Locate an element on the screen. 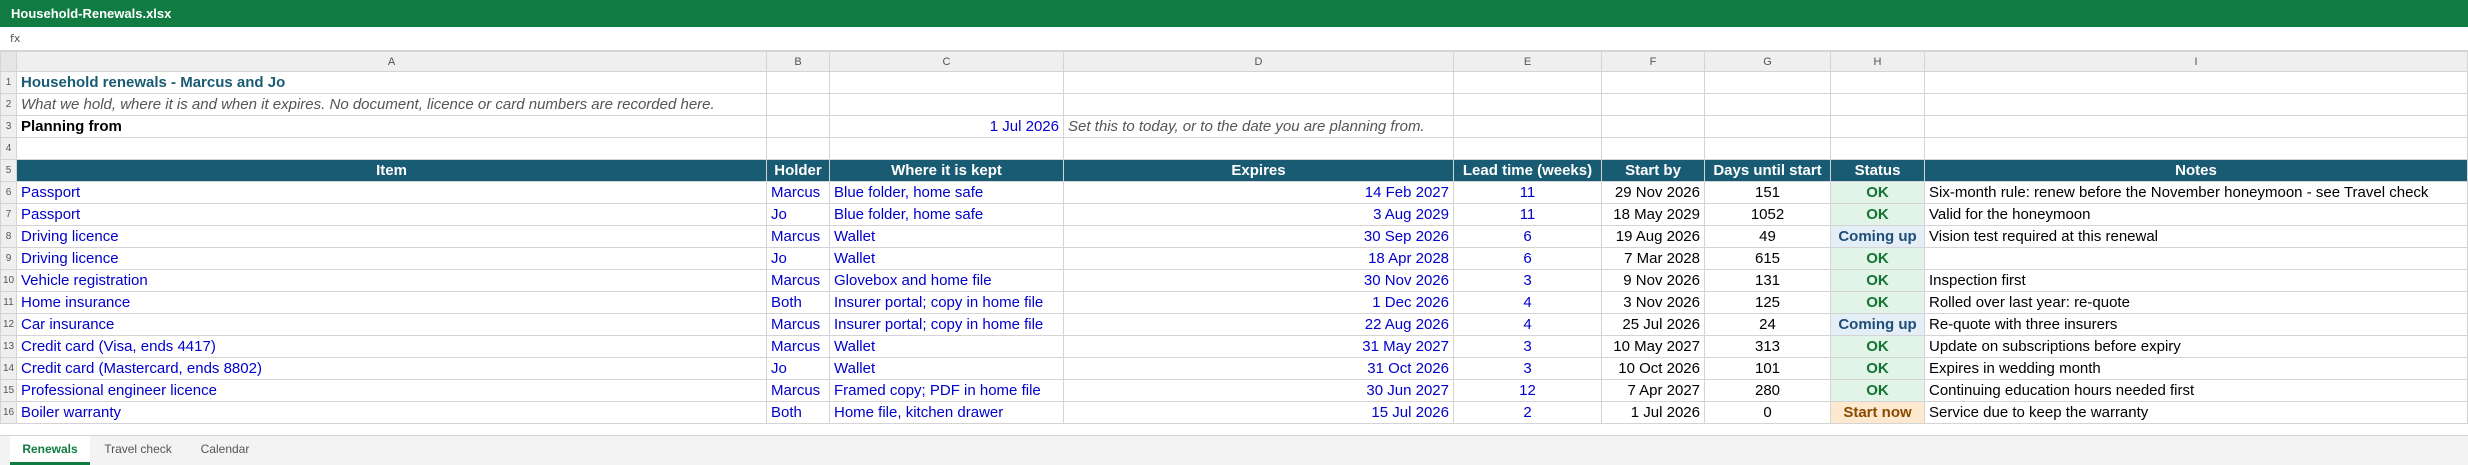 This screenshot has width=2468, height=465. row-header: 2 is located at coordinates (8, 104).